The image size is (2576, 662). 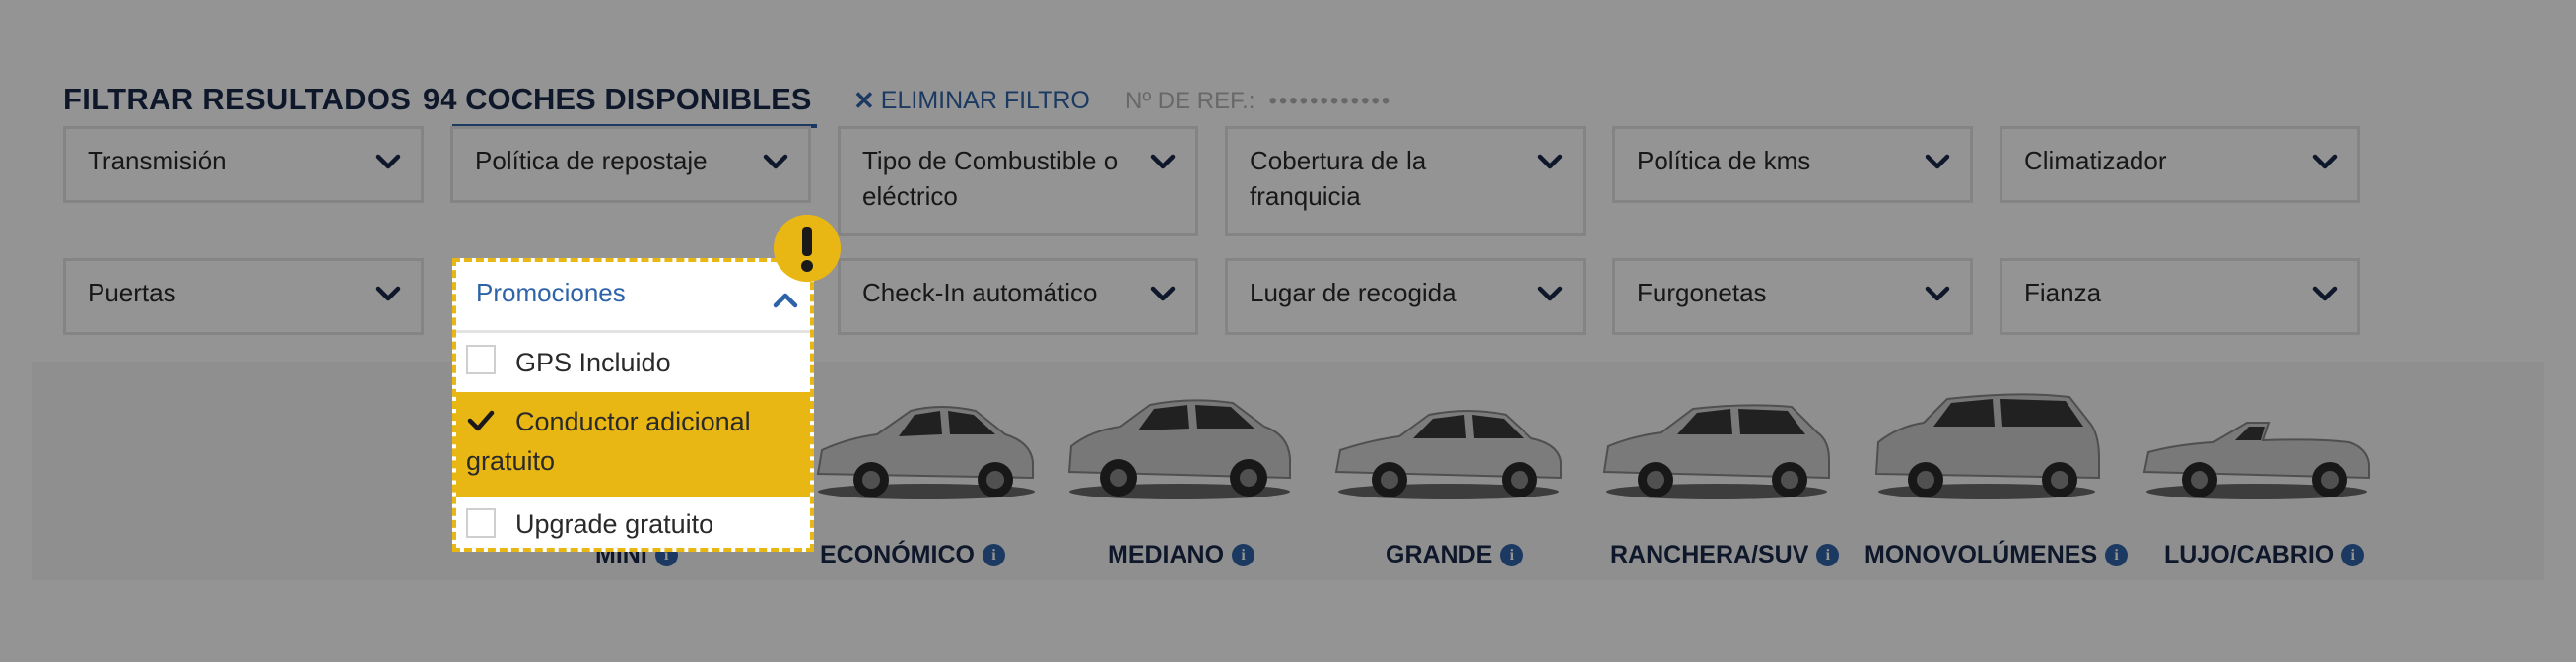 I want to click on filter-fuel-policy: Política de repostaje, so click(x=630, y=164).